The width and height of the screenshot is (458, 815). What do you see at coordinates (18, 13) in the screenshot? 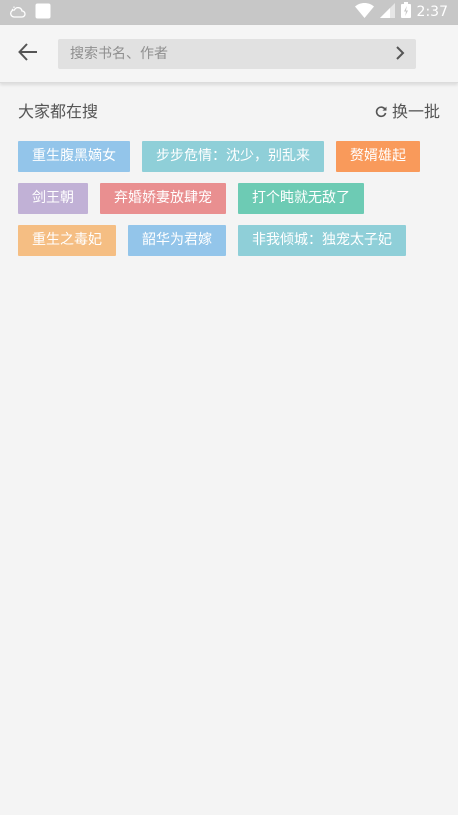
I see `weather-cloud-icon` at bounding box center [18, 13].